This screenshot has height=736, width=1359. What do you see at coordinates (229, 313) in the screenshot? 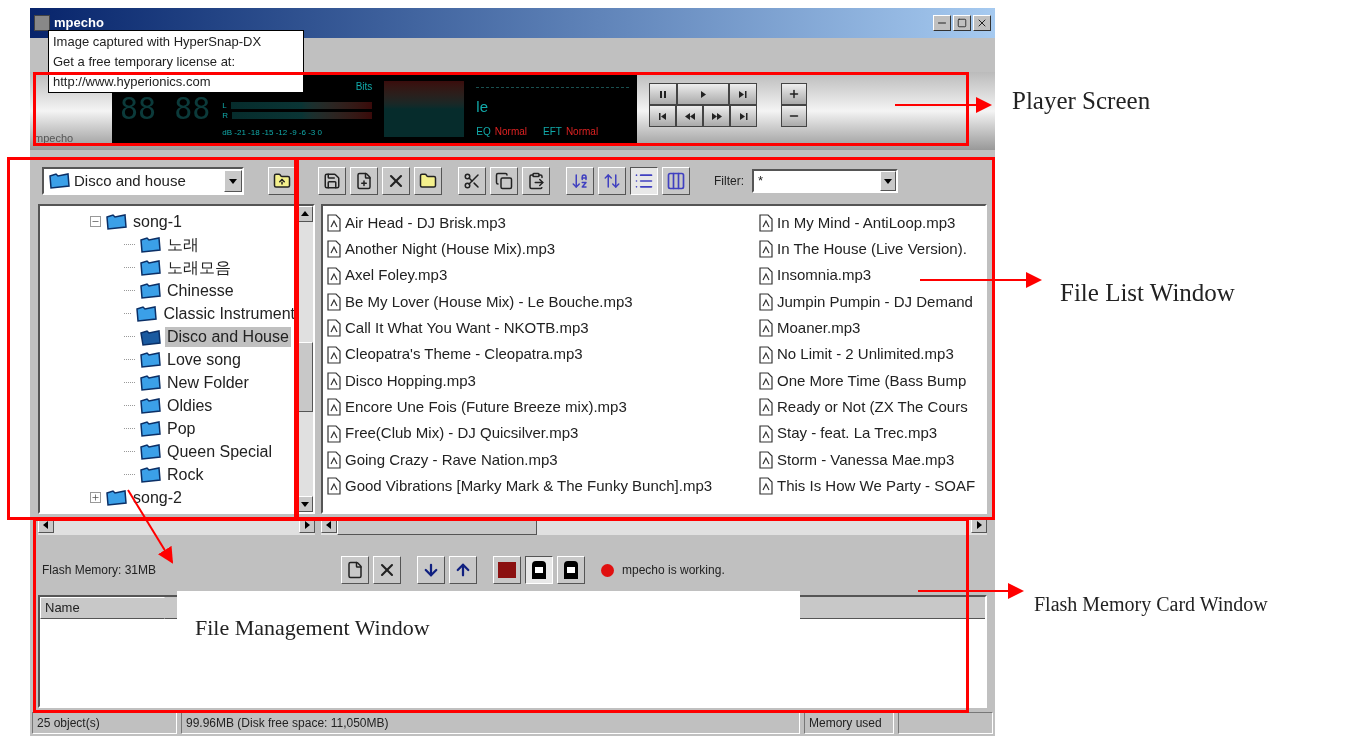
I see `tree-item: Classic Instrument` at bounding box center [229, 313].